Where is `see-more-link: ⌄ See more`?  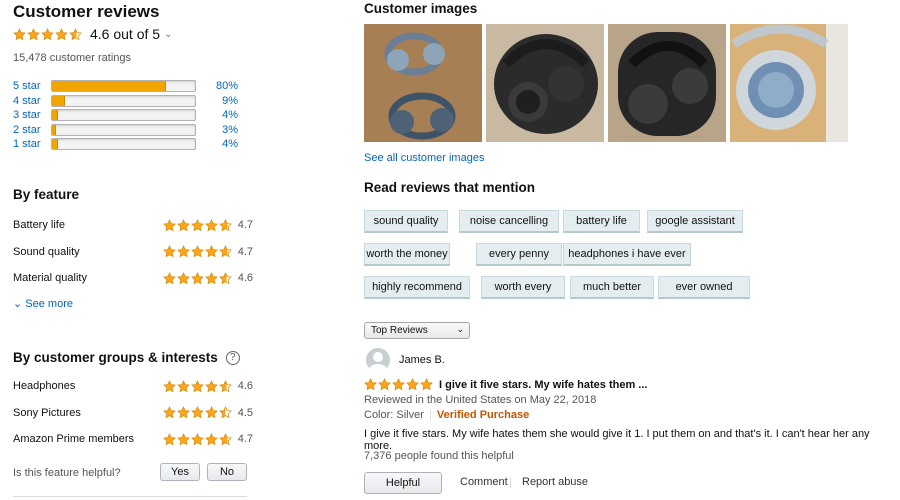
see-more-link: ⌄ See more is located at coordinates (43, 303).